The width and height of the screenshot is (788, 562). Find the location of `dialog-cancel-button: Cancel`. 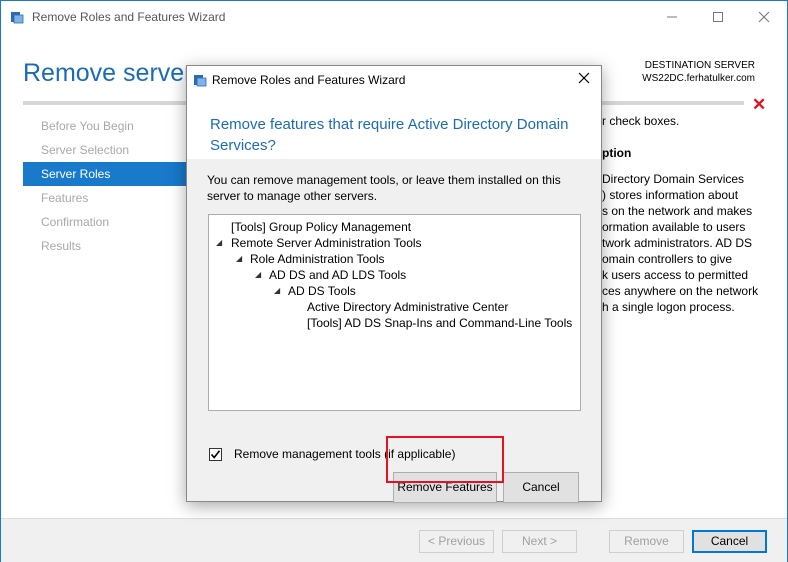

dialog-cancel-button: Cancel is located at coordinates (541, 487).